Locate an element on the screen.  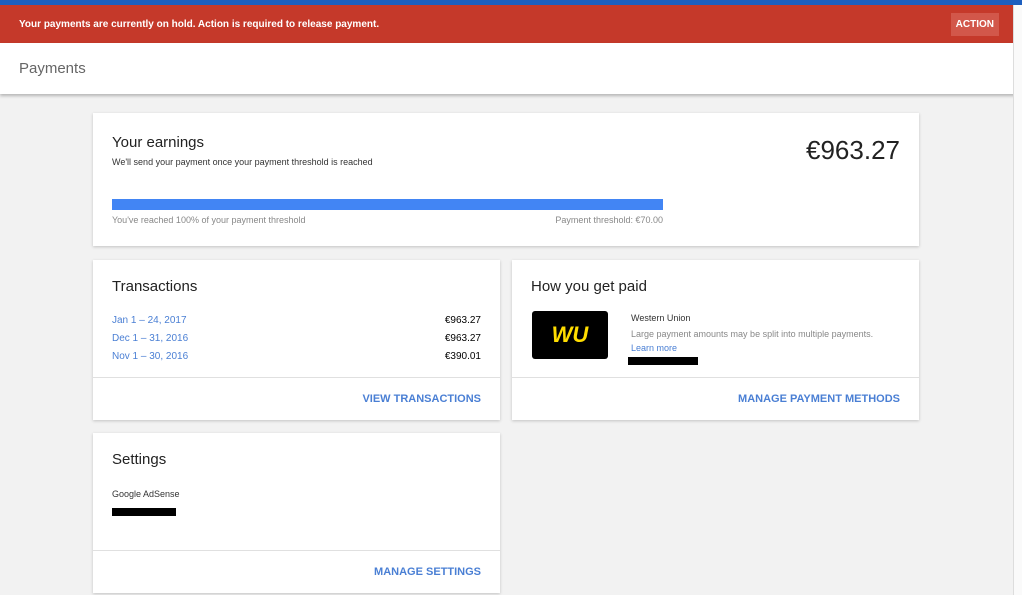
transaction-row: Jan 1 – 24, 2017 €963.27 is located at coordinates (296, 320).